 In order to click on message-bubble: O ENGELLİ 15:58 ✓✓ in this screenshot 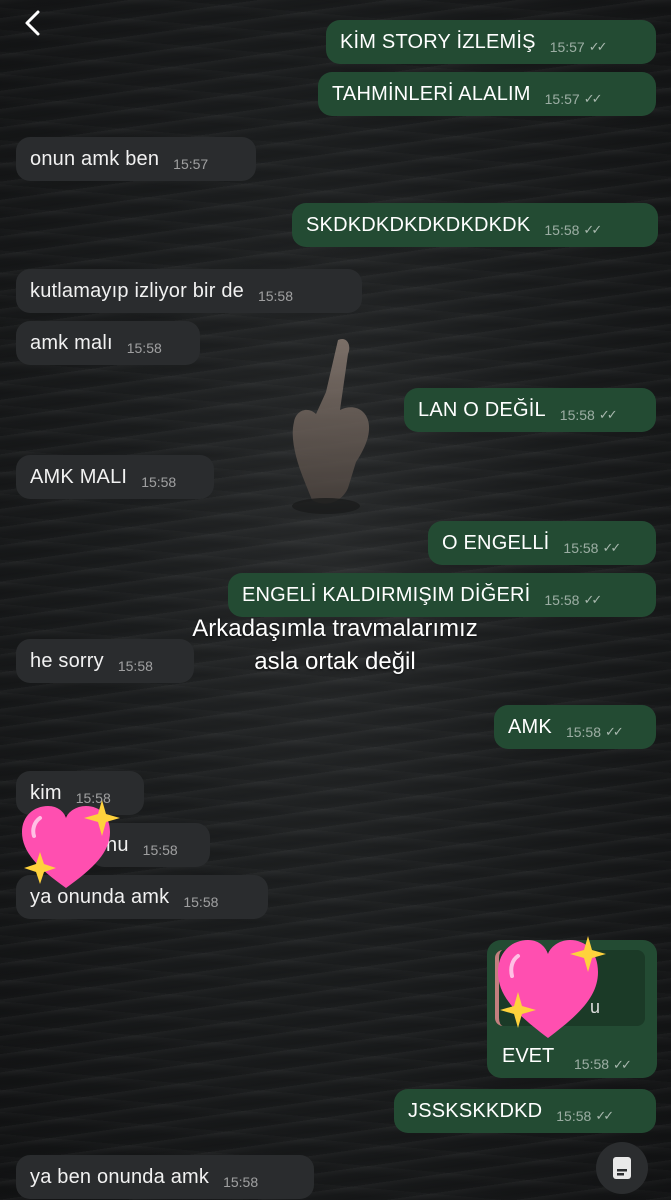, I will do `click(542, 543)`.